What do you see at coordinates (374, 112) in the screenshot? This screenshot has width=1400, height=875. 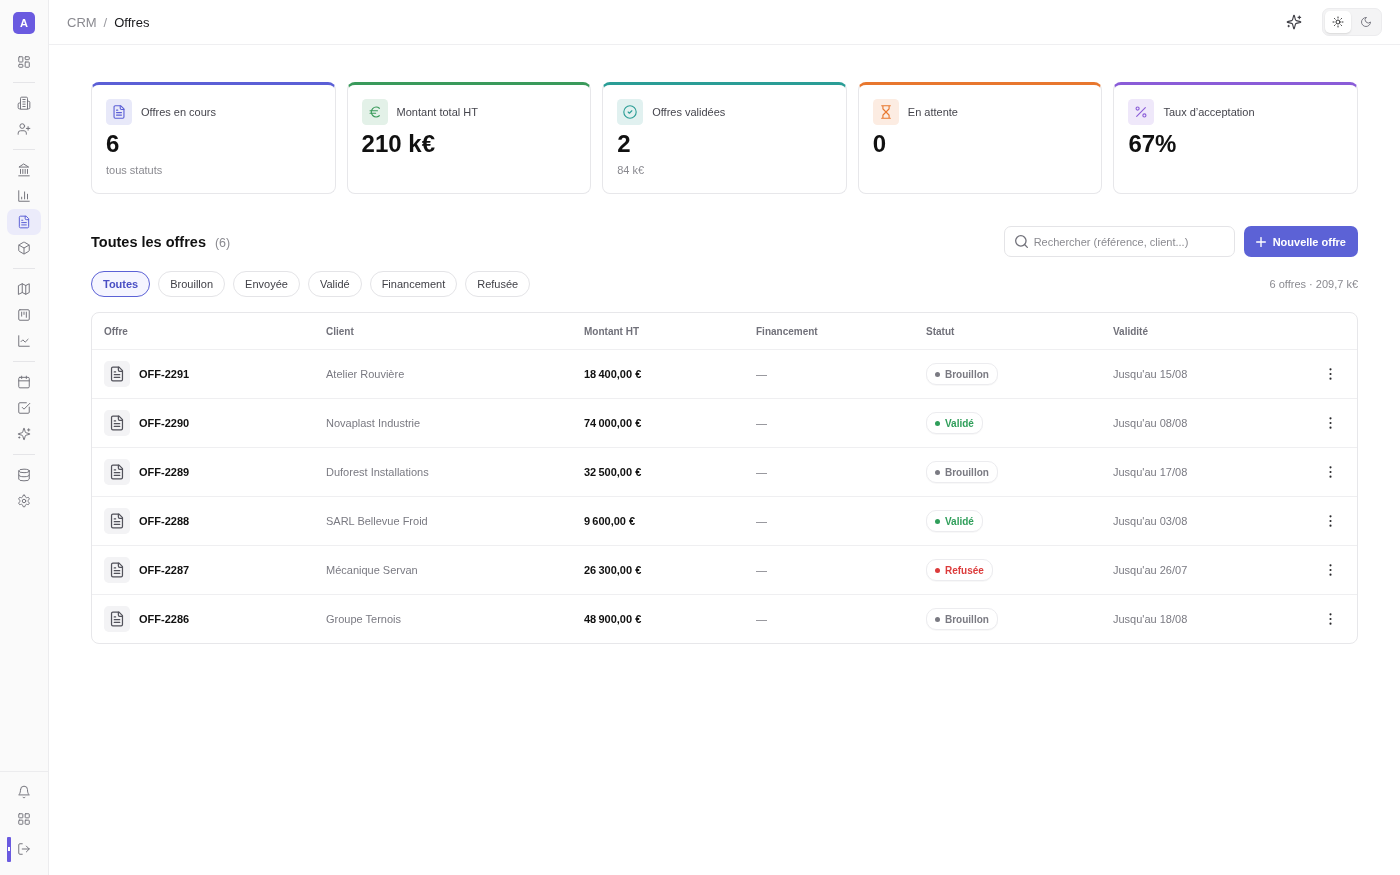 I see `euro-icon` at bounding box center [374, 112].